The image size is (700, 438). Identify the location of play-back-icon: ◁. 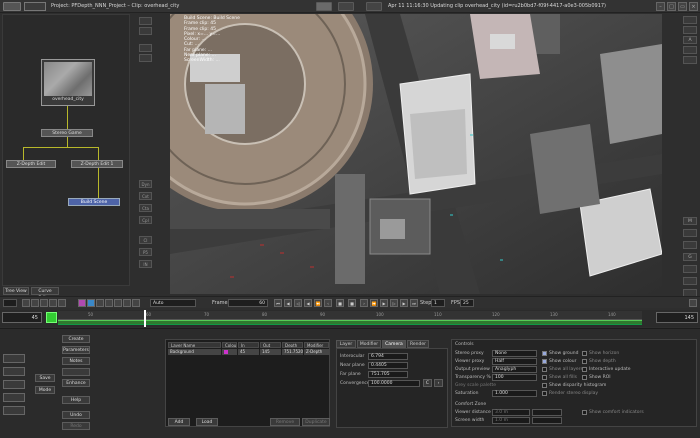
(298, 303).